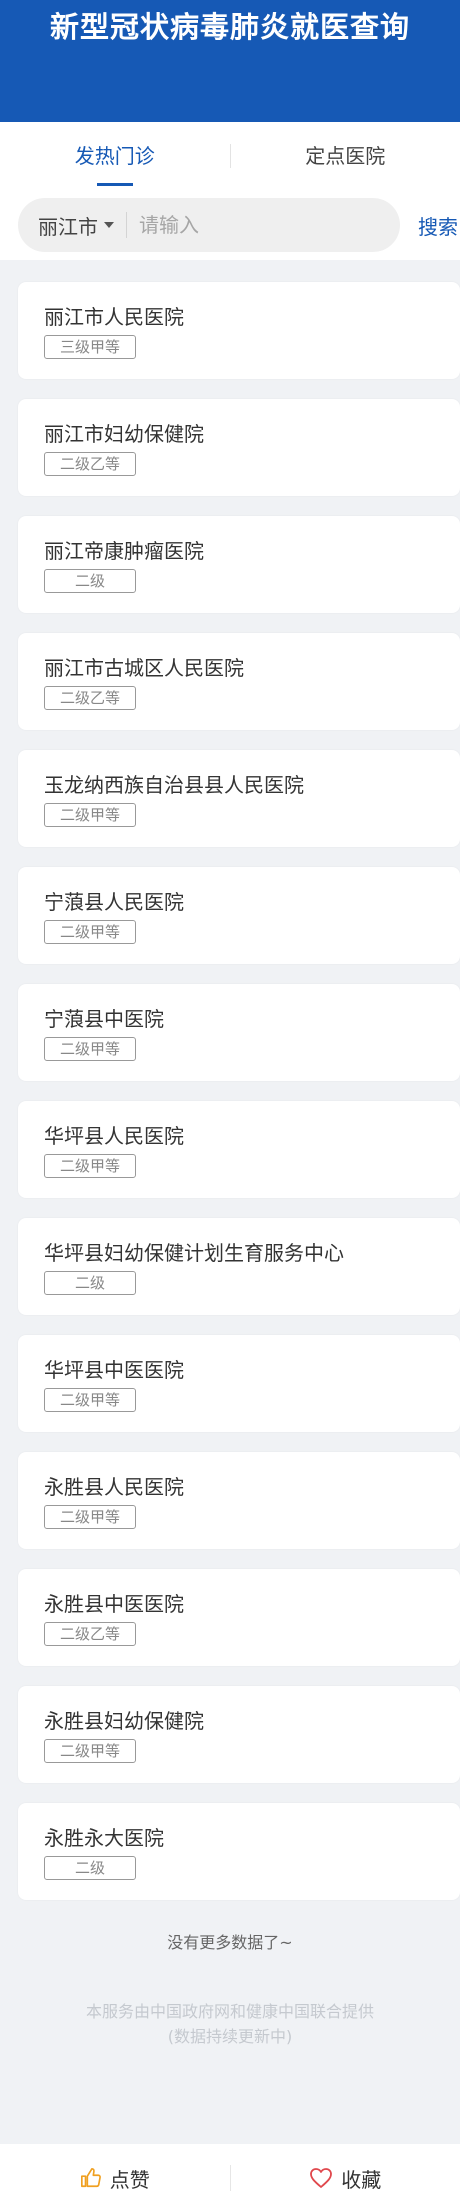 The height and width of the screenshot is (2212, 460). Describe the element at coordinates (114, 1370) in the screenshot. I see `hospital-name: 华坪县中医医院` at that location.